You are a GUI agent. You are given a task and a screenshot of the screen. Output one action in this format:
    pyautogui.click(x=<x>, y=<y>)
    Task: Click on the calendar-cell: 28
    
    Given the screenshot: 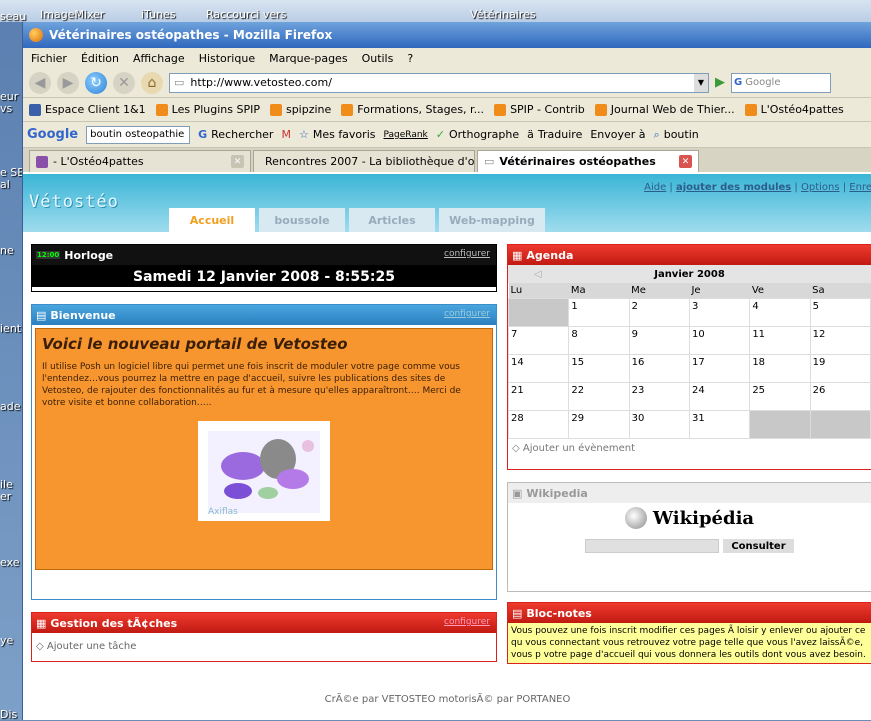 What is the action you would take?
    pyautogui.click(x=538, y=424)
    